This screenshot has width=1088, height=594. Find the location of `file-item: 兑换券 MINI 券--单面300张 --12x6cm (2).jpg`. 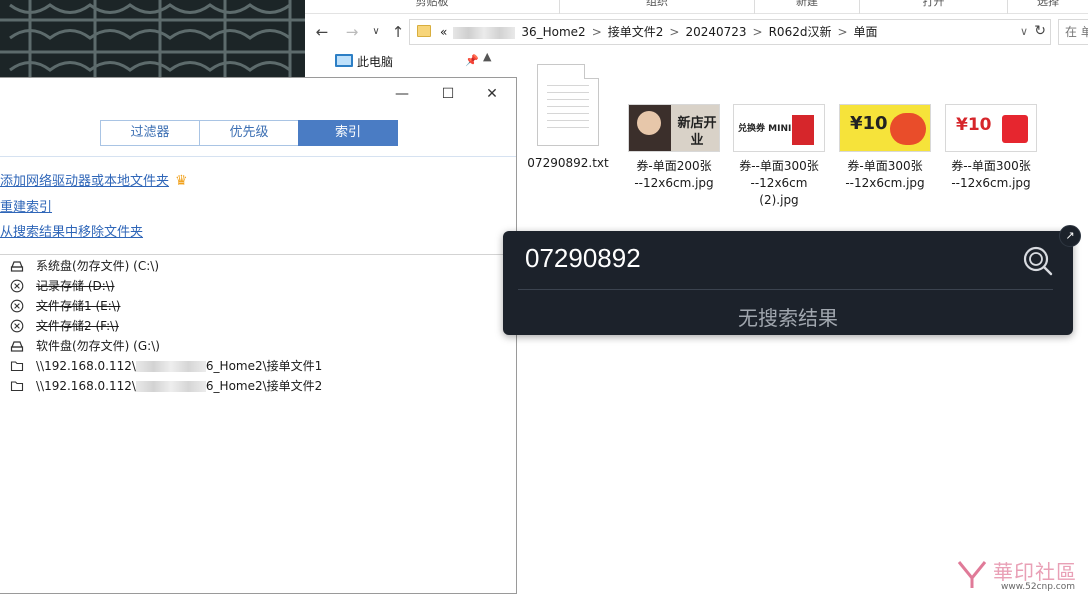

file-item: 兑换券 MINI 券--单面300张 --12x6cm (2).jpg is located at coordinates (779, 156).